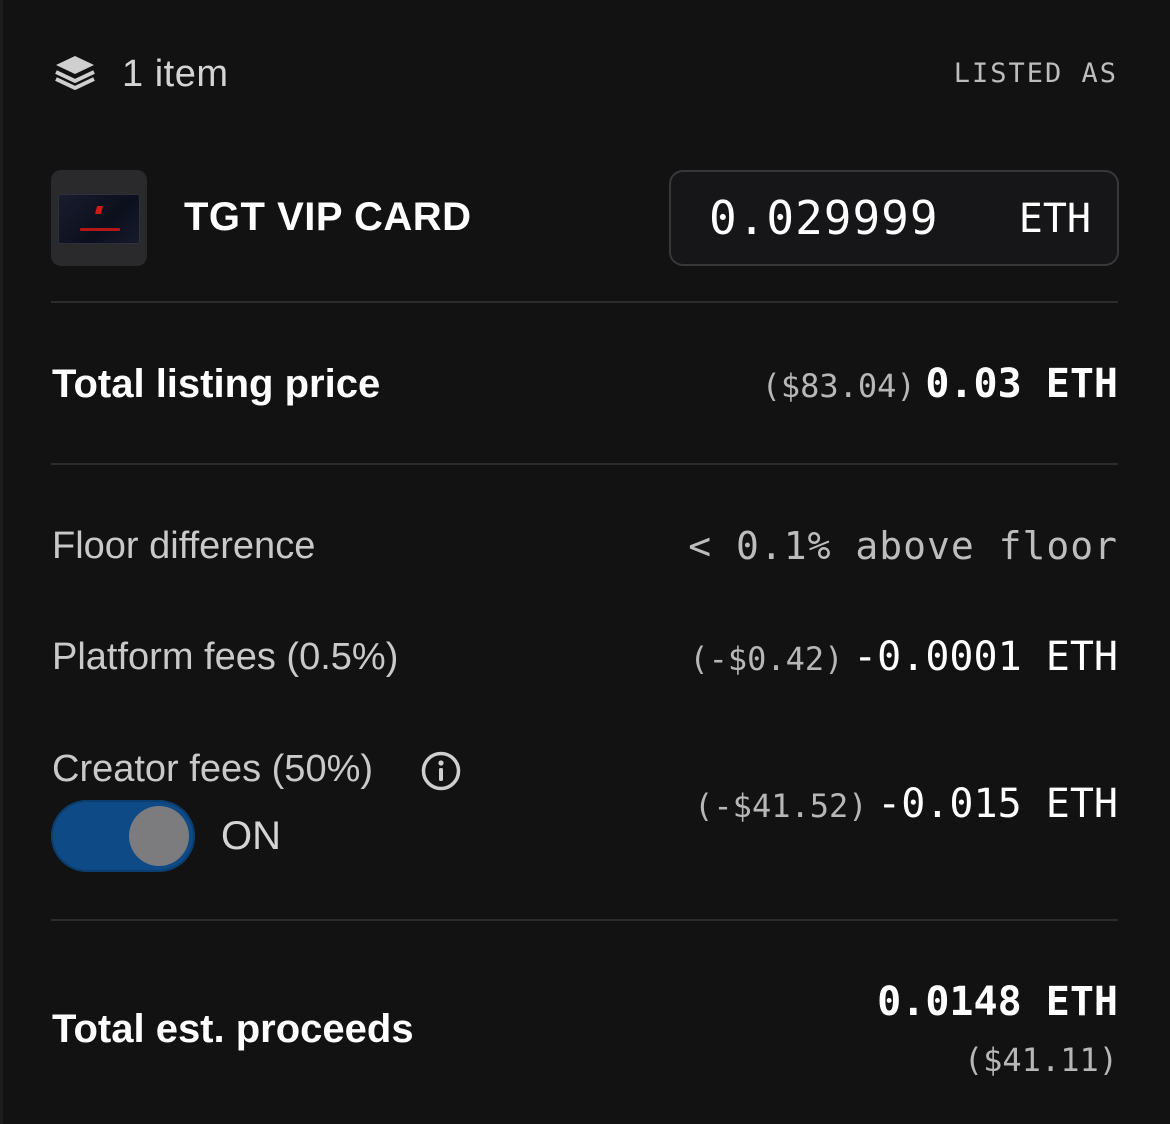 The image size is (1170, 1124). I want to click on card-logo, so click(99, 210).